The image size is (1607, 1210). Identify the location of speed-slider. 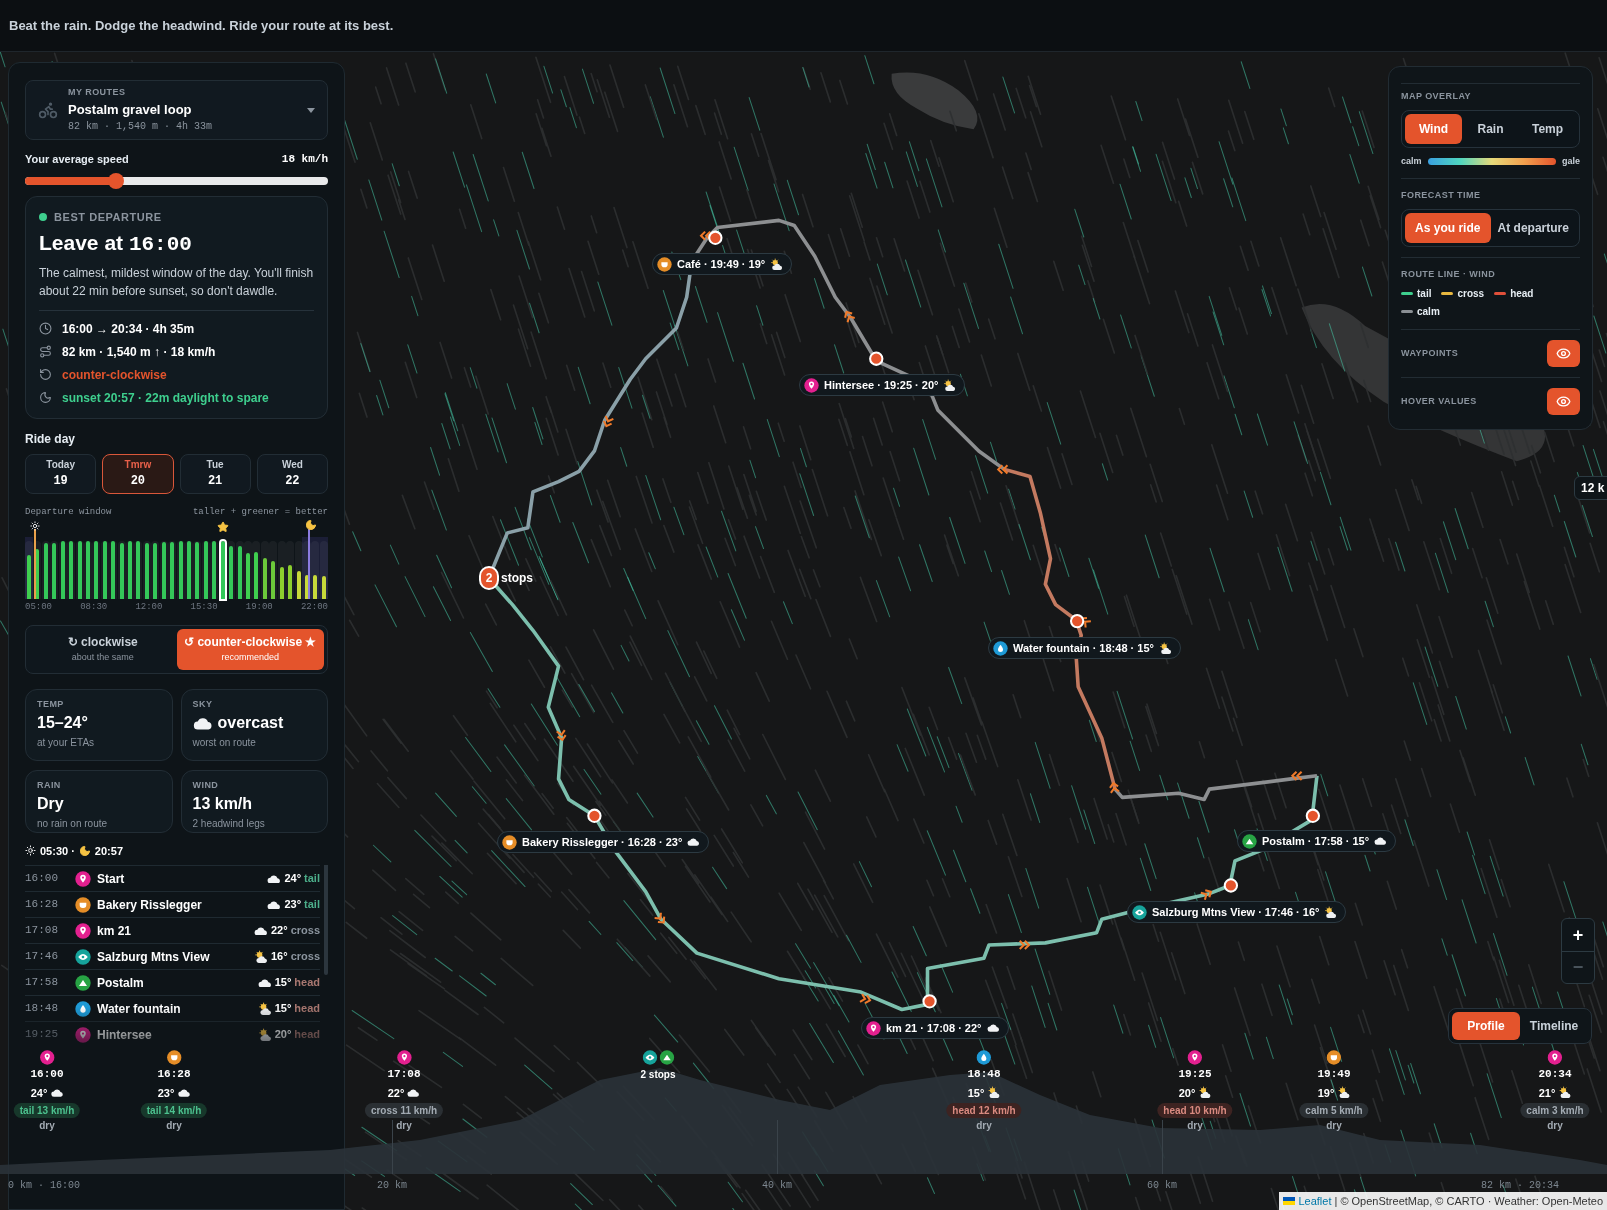
(176, 180).